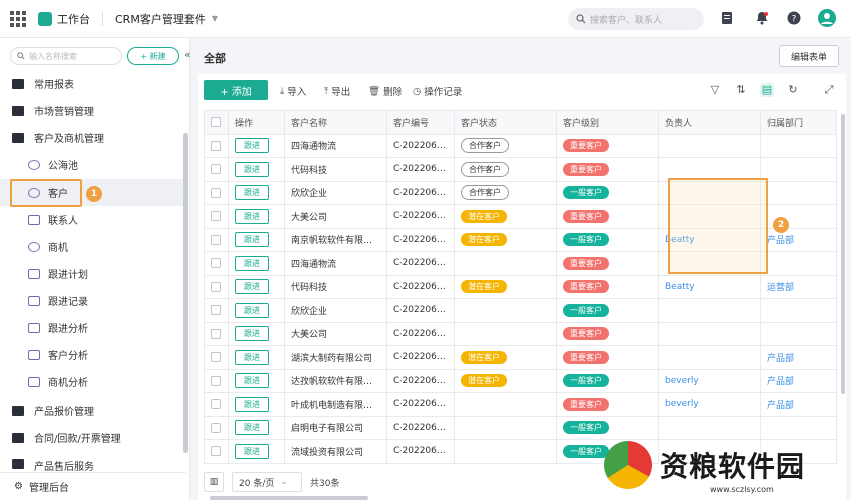 This screenshot has height=500, width=851. Describe the element at coordinates (160, 19) in the screenshot. I see `suite-name: CRM客户管理套件` at that location.